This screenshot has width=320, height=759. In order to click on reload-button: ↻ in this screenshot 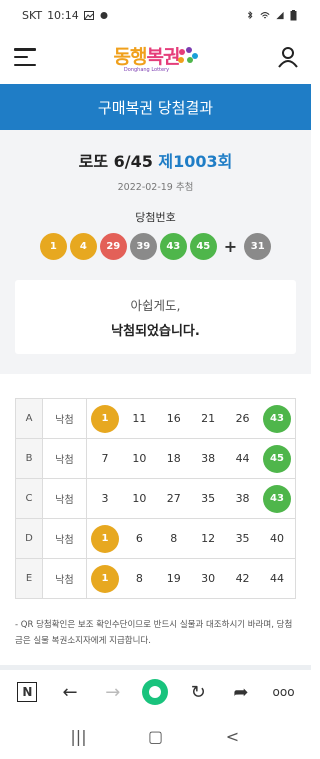, I will do `click(198, 692)`.